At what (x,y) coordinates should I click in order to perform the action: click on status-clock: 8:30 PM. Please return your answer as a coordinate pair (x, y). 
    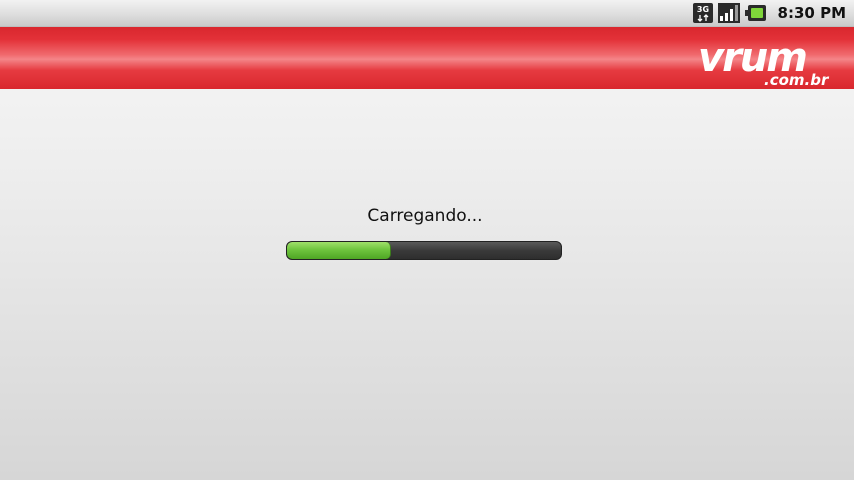
    Looking at the image, I should click on (811, 13).